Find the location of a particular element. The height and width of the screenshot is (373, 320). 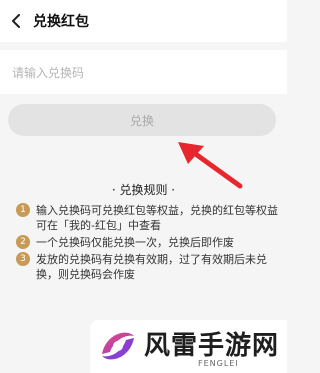

redeem-button: 兑换 is located at coordinates (142, 120).